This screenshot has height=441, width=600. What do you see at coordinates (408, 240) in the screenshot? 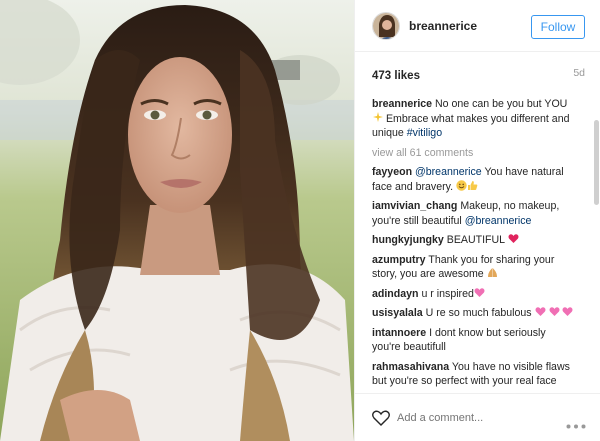
I see `comment-username: hungkyjungky` at bounding box center [408, 240].